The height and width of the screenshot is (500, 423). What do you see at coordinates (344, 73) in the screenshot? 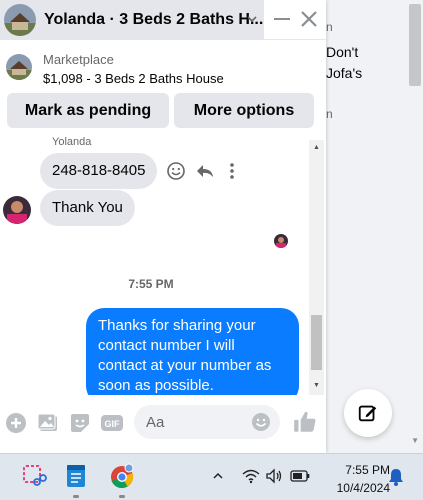
I see `background-line: Jofa's` at bounding box center [344, 73].